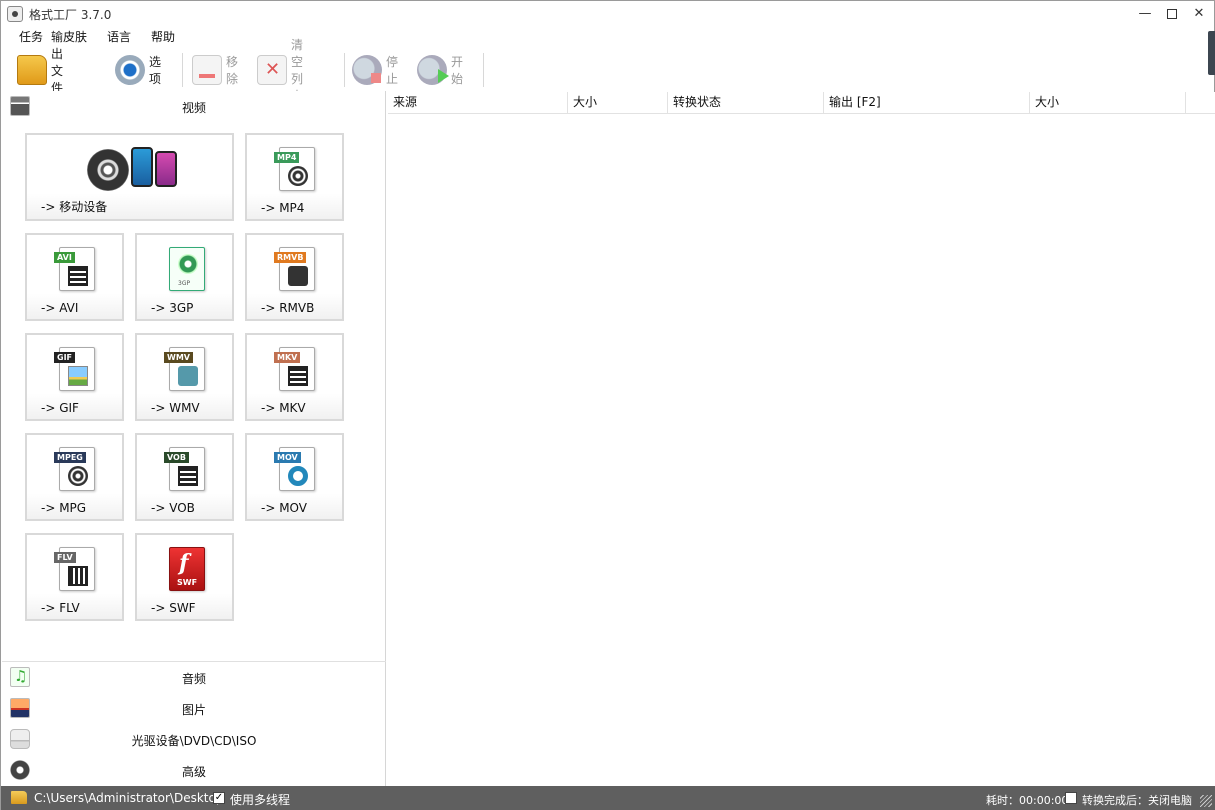 The width and height of the screenshot is (1215, 810). I want to click on section-disc: 光驱设备\DVD\CD\ISO, so click(194, 739).